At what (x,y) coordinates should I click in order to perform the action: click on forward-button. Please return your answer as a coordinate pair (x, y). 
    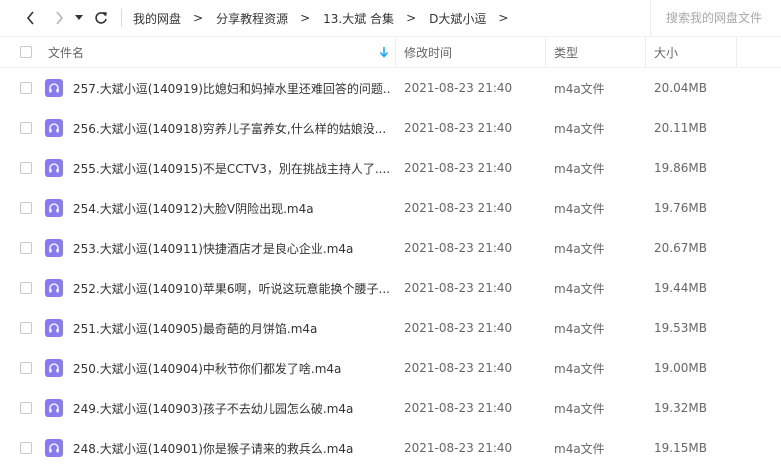
    Looking at the image, I should click on (59, 18).